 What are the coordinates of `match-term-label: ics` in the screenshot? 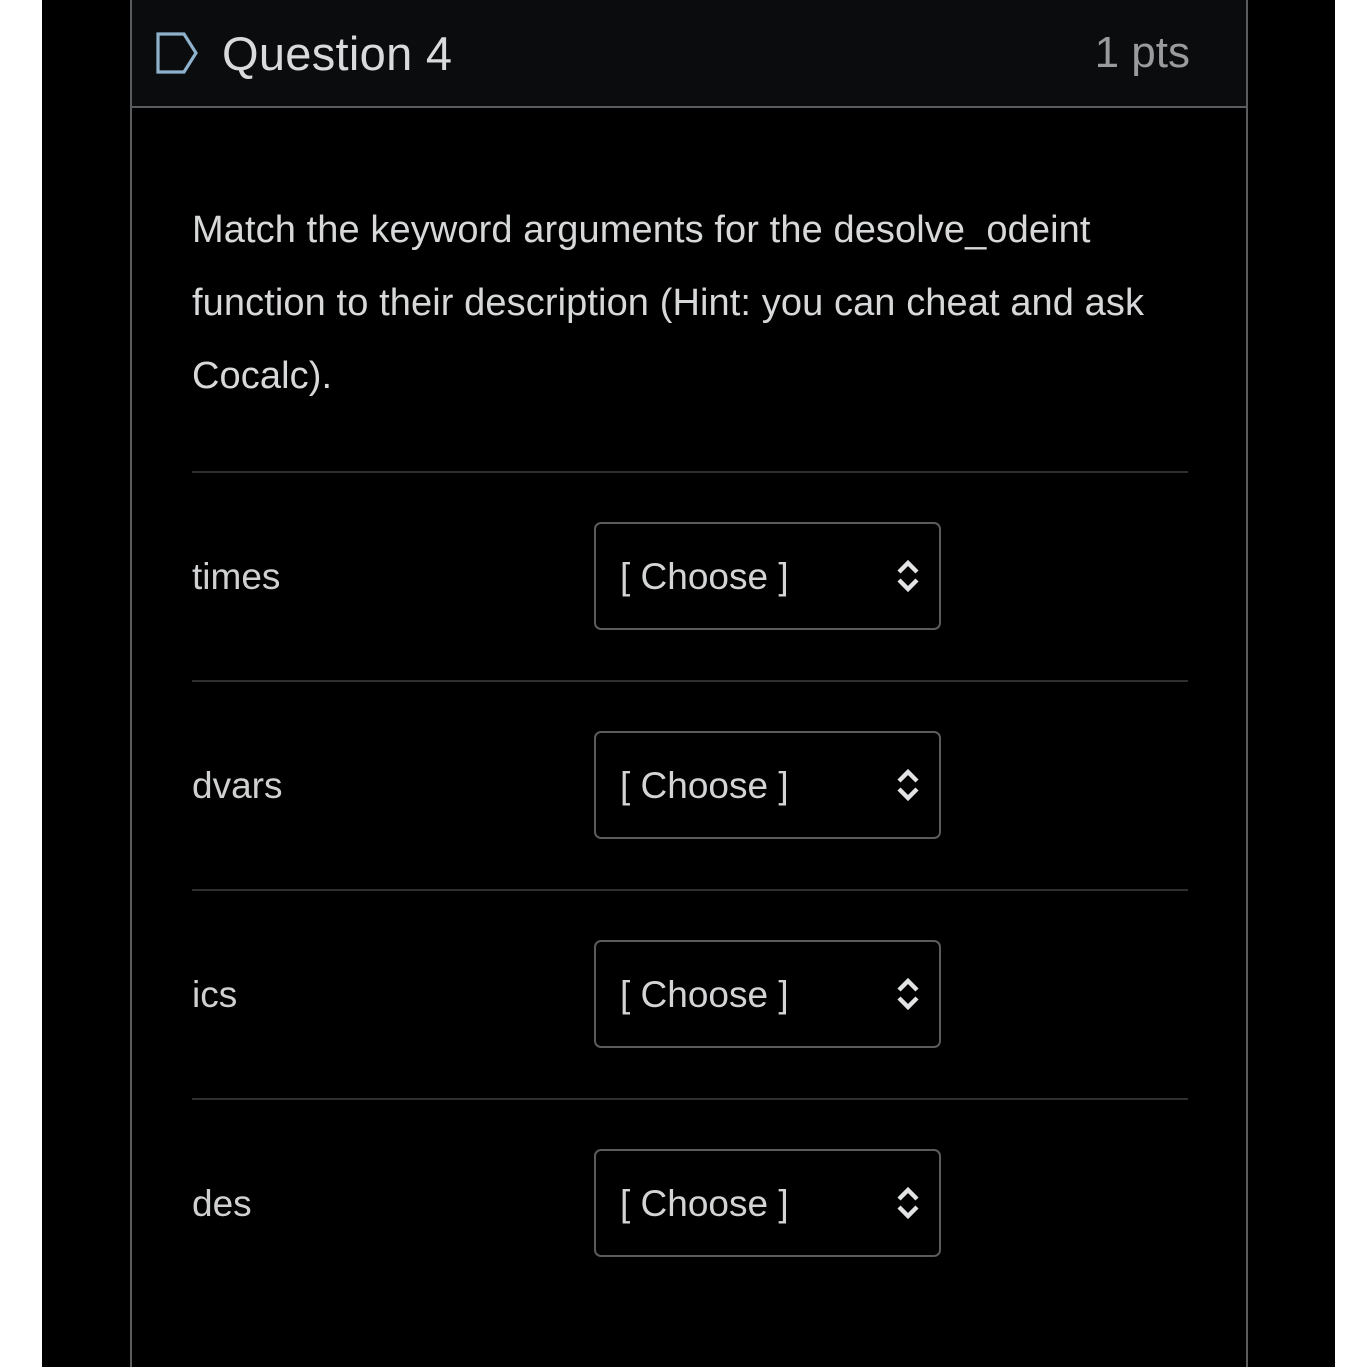 It's located at (215, 994).